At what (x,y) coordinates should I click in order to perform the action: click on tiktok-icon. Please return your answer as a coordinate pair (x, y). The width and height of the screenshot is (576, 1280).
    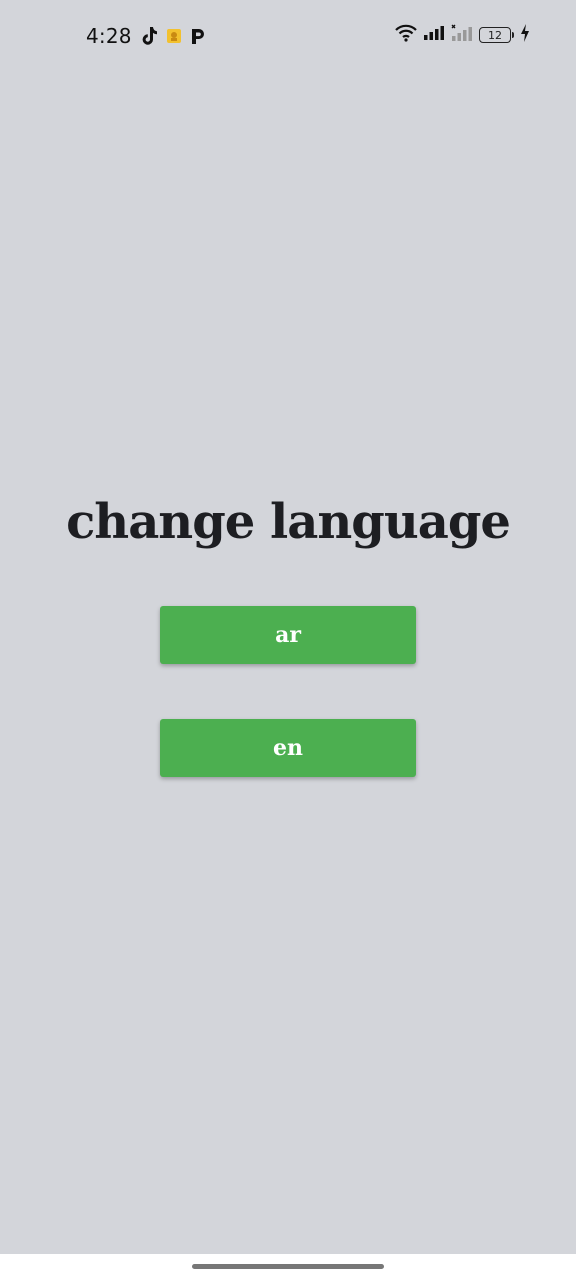
    Looking at the image, I should click on (149, 38).